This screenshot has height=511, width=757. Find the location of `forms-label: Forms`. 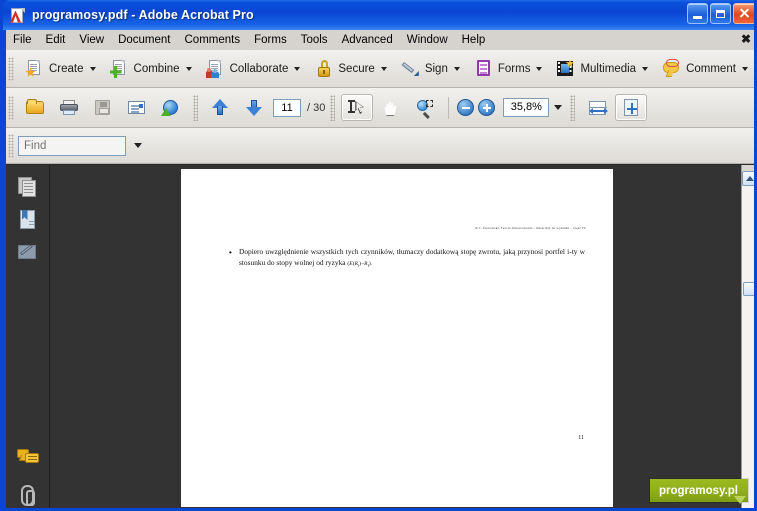

forms-label: Forms is located at coordinates (514, 68).